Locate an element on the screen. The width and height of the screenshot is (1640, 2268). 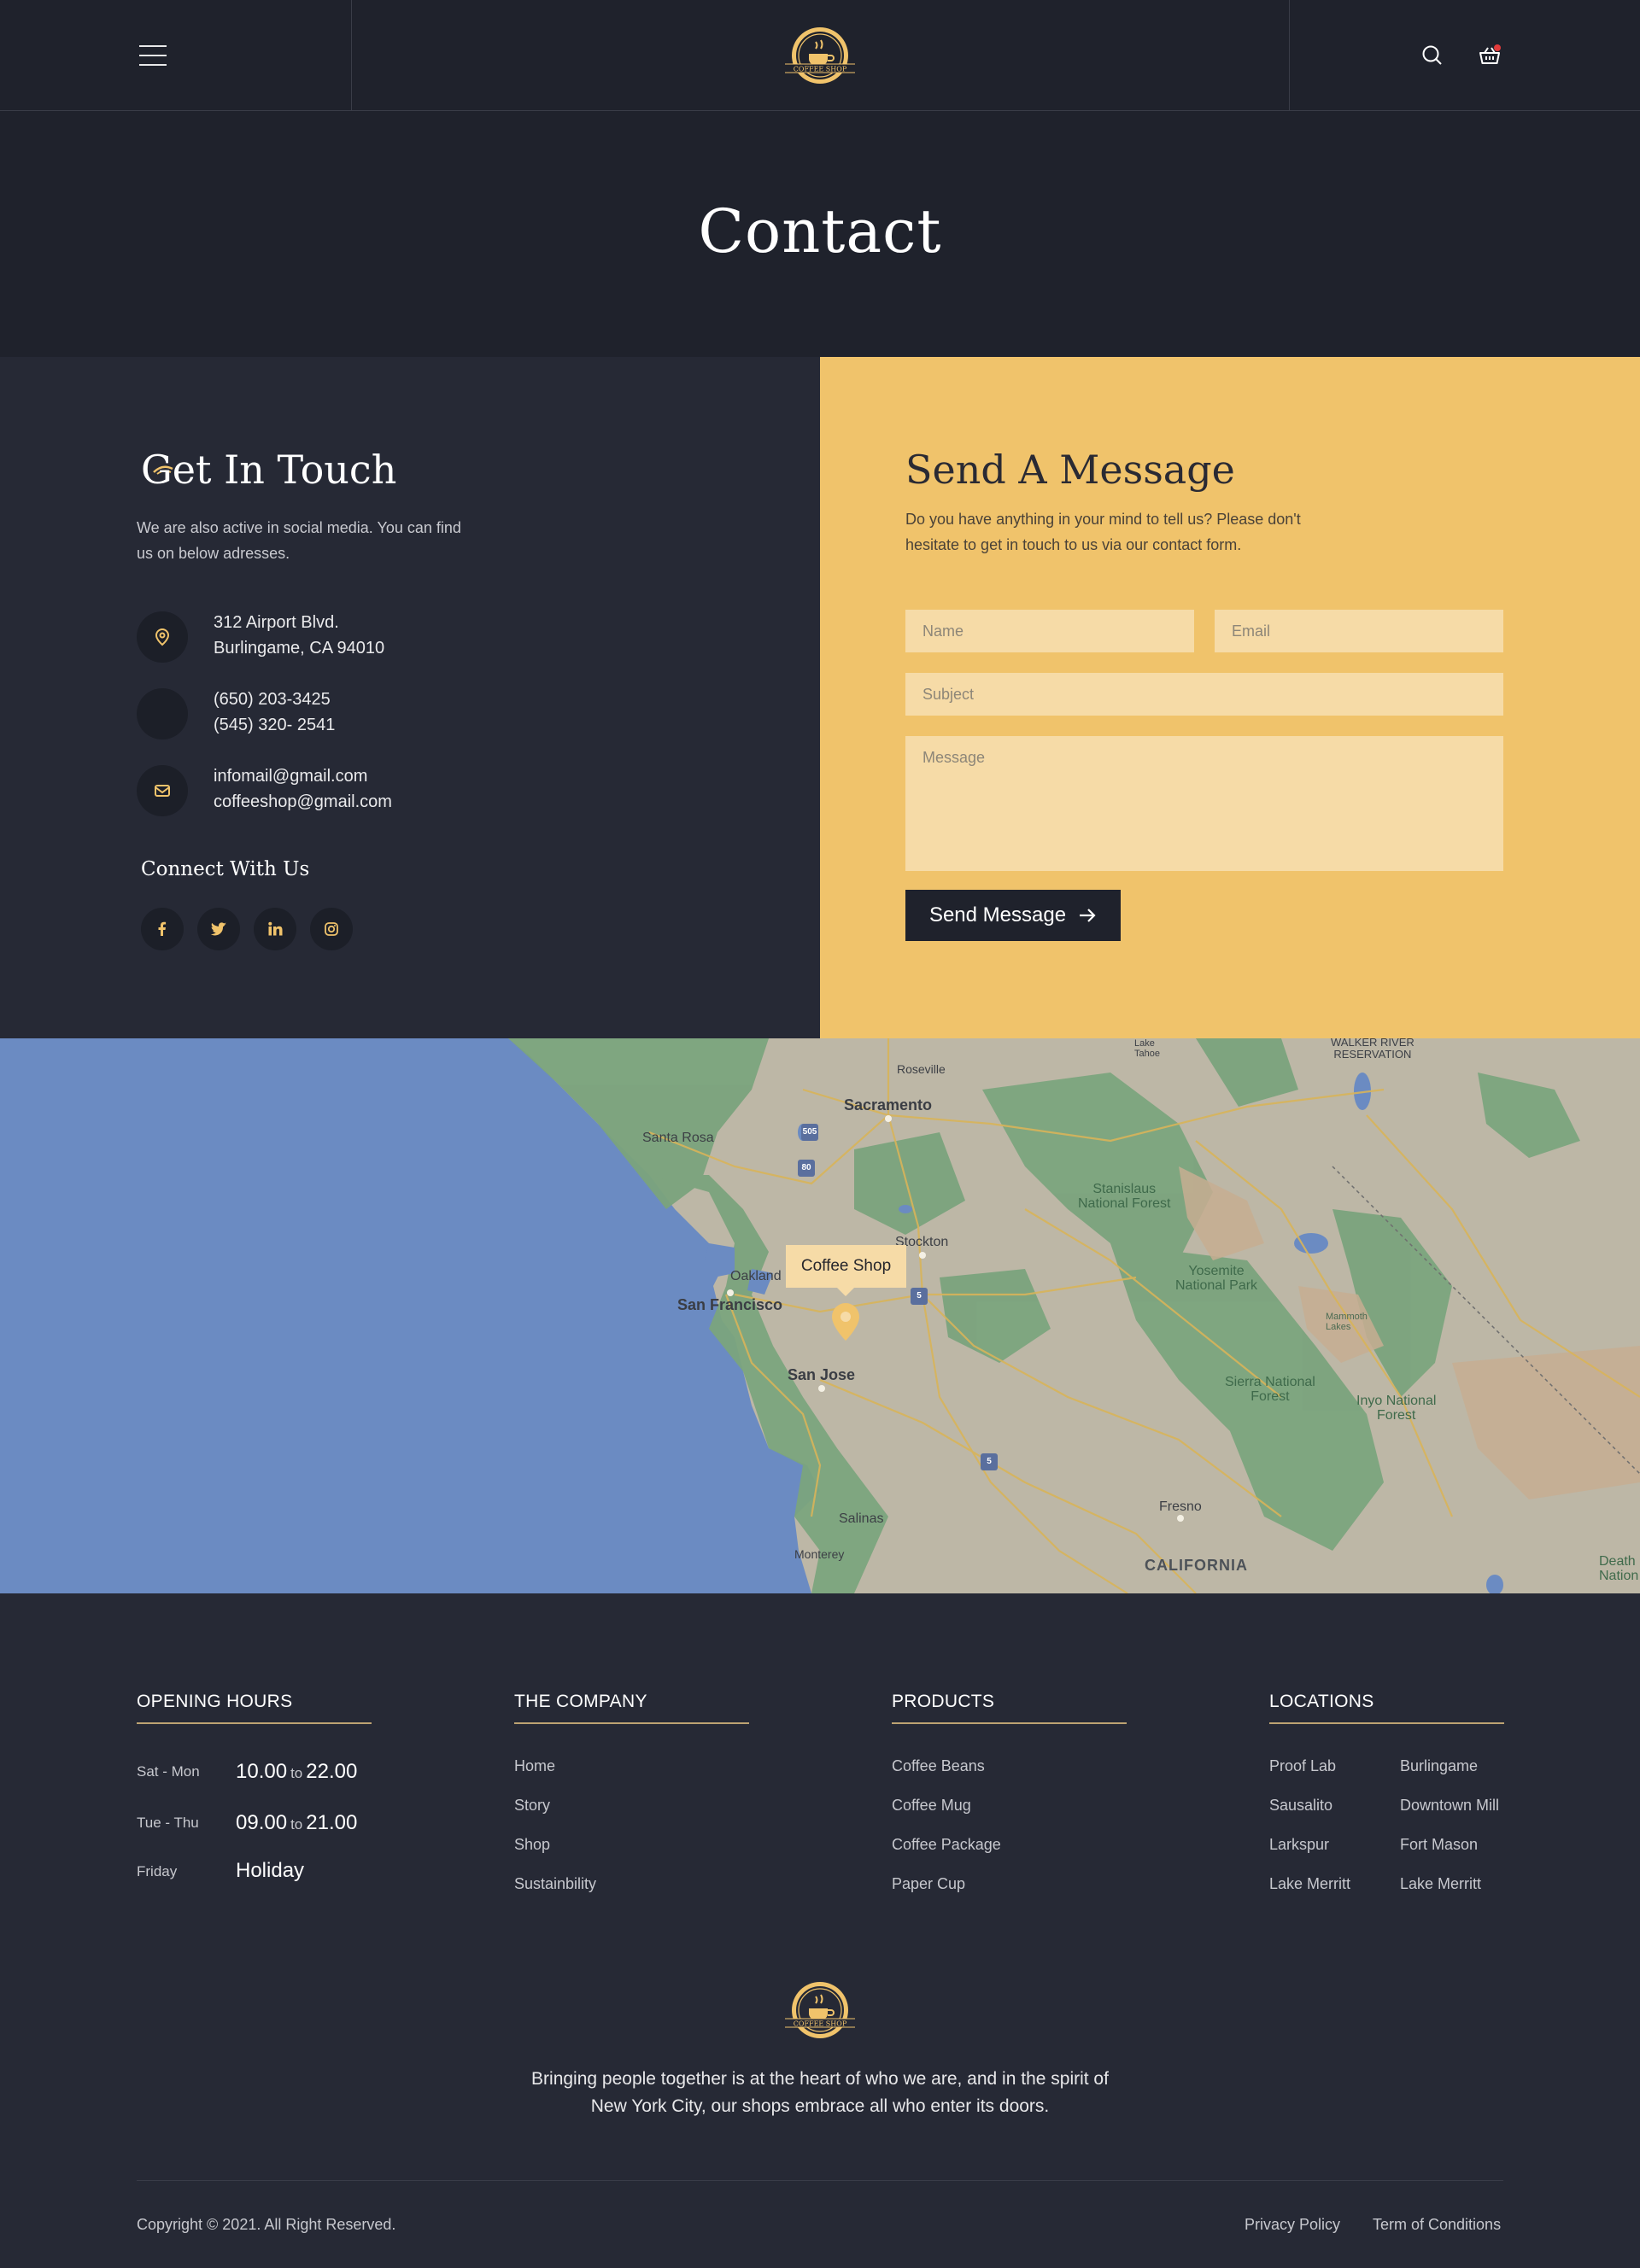
phone-2: (545) 320- 2541 is located at coordinates (274, 725).